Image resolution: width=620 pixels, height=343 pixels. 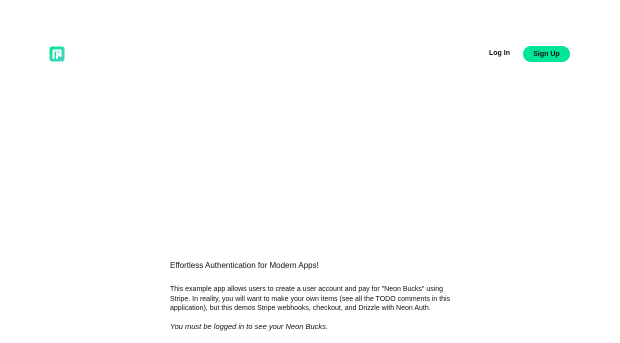 I want to click on login-button: Log In, so click(x=499, y=54).